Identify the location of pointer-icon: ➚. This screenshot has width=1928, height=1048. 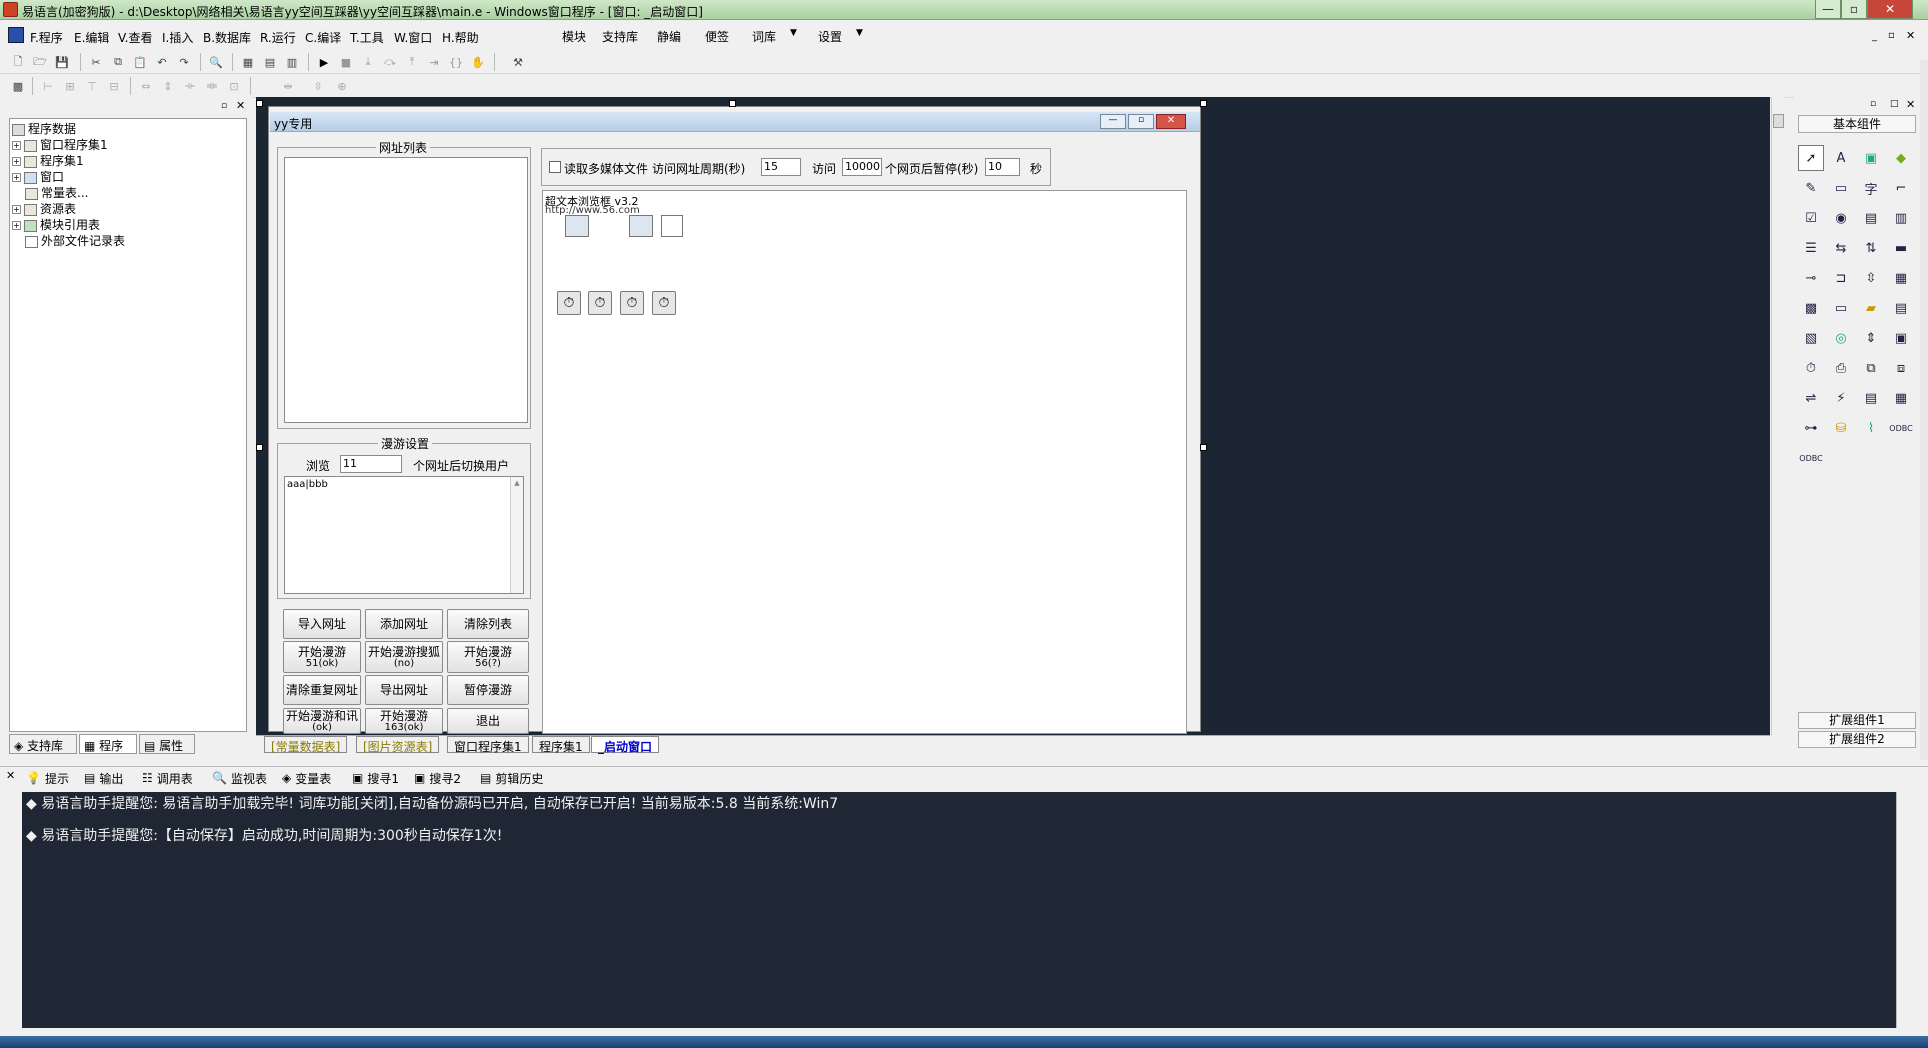
(1811, 158).